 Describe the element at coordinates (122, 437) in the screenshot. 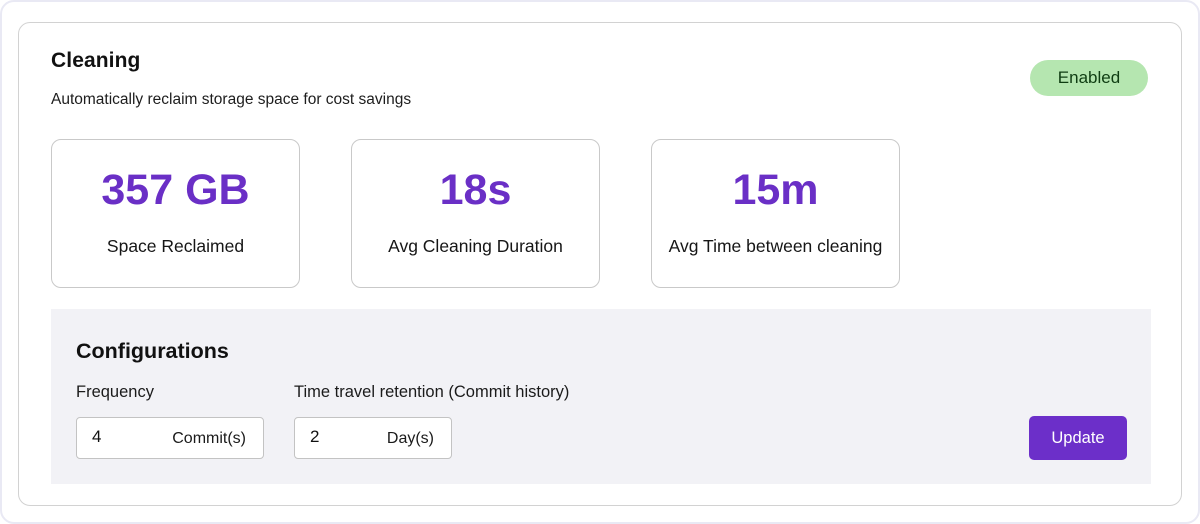

I see `frequency-input` at that location.